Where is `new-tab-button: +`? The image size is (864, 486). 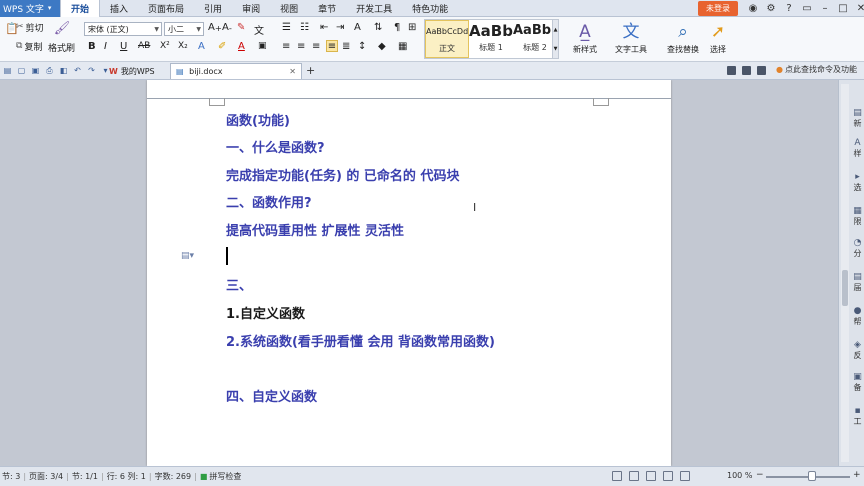 new-tab-button: + is located at coordinates (310, 70).